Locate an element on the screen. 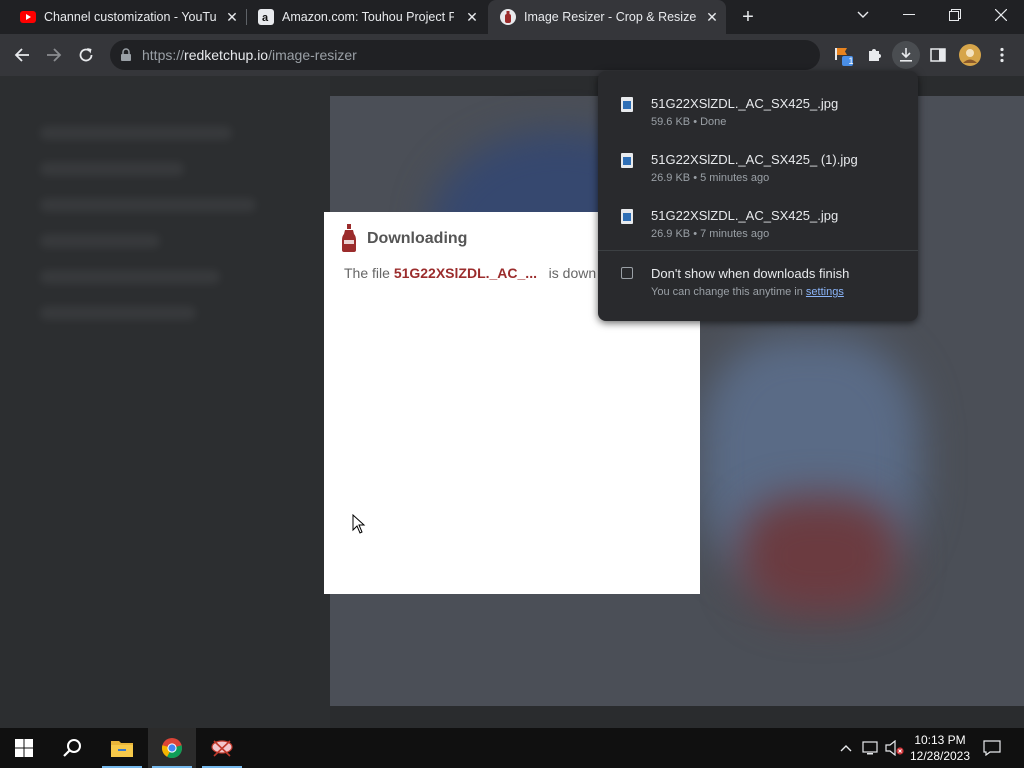 Image resolution: width=1024 pixels, height=768 pixels. file-explorer-icon is located at coordinates (122, 748).